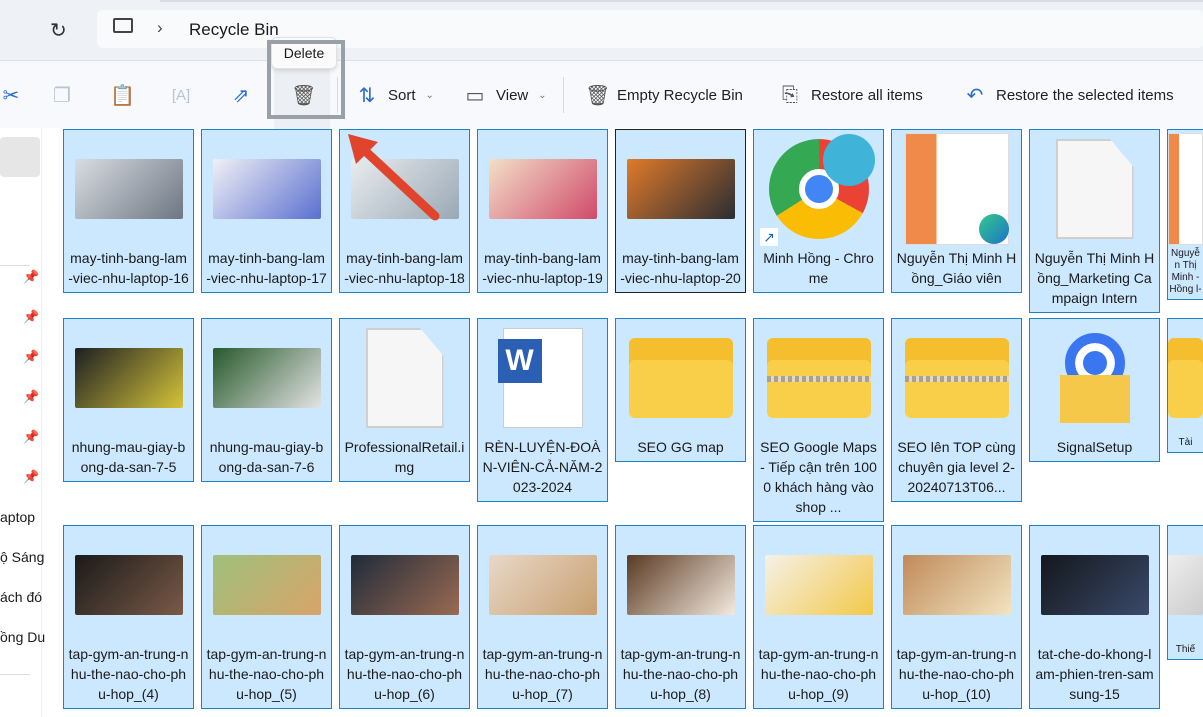 The height and width of the screenshot is (717, 1203). I want to click on shortcut-thumbnail: ↗, so click(818, 189).